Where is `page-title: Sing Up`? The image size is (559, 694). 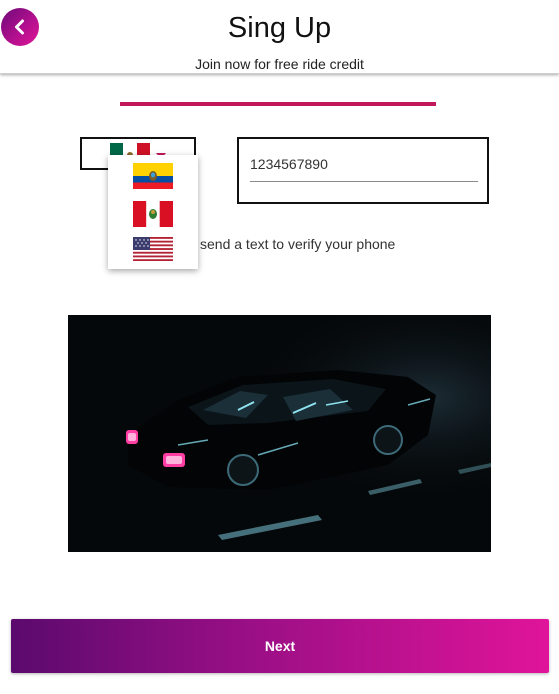 page-title: Sing Up is located at coordinates (279, 28).